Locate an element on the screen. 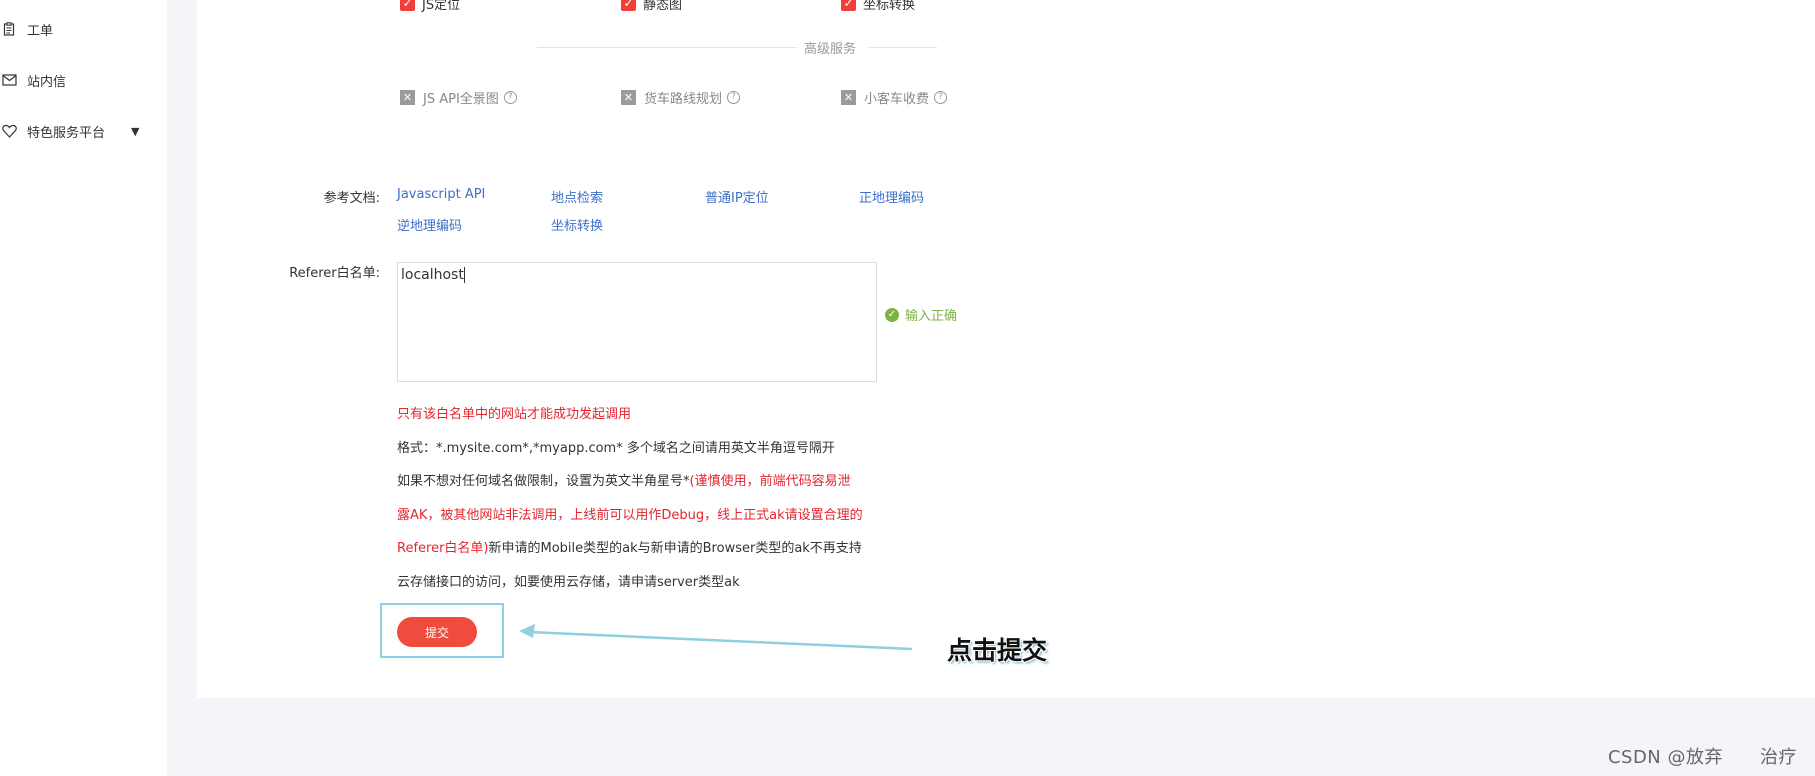  validation-text: 输入正确 is located at coordinates (931, 316).